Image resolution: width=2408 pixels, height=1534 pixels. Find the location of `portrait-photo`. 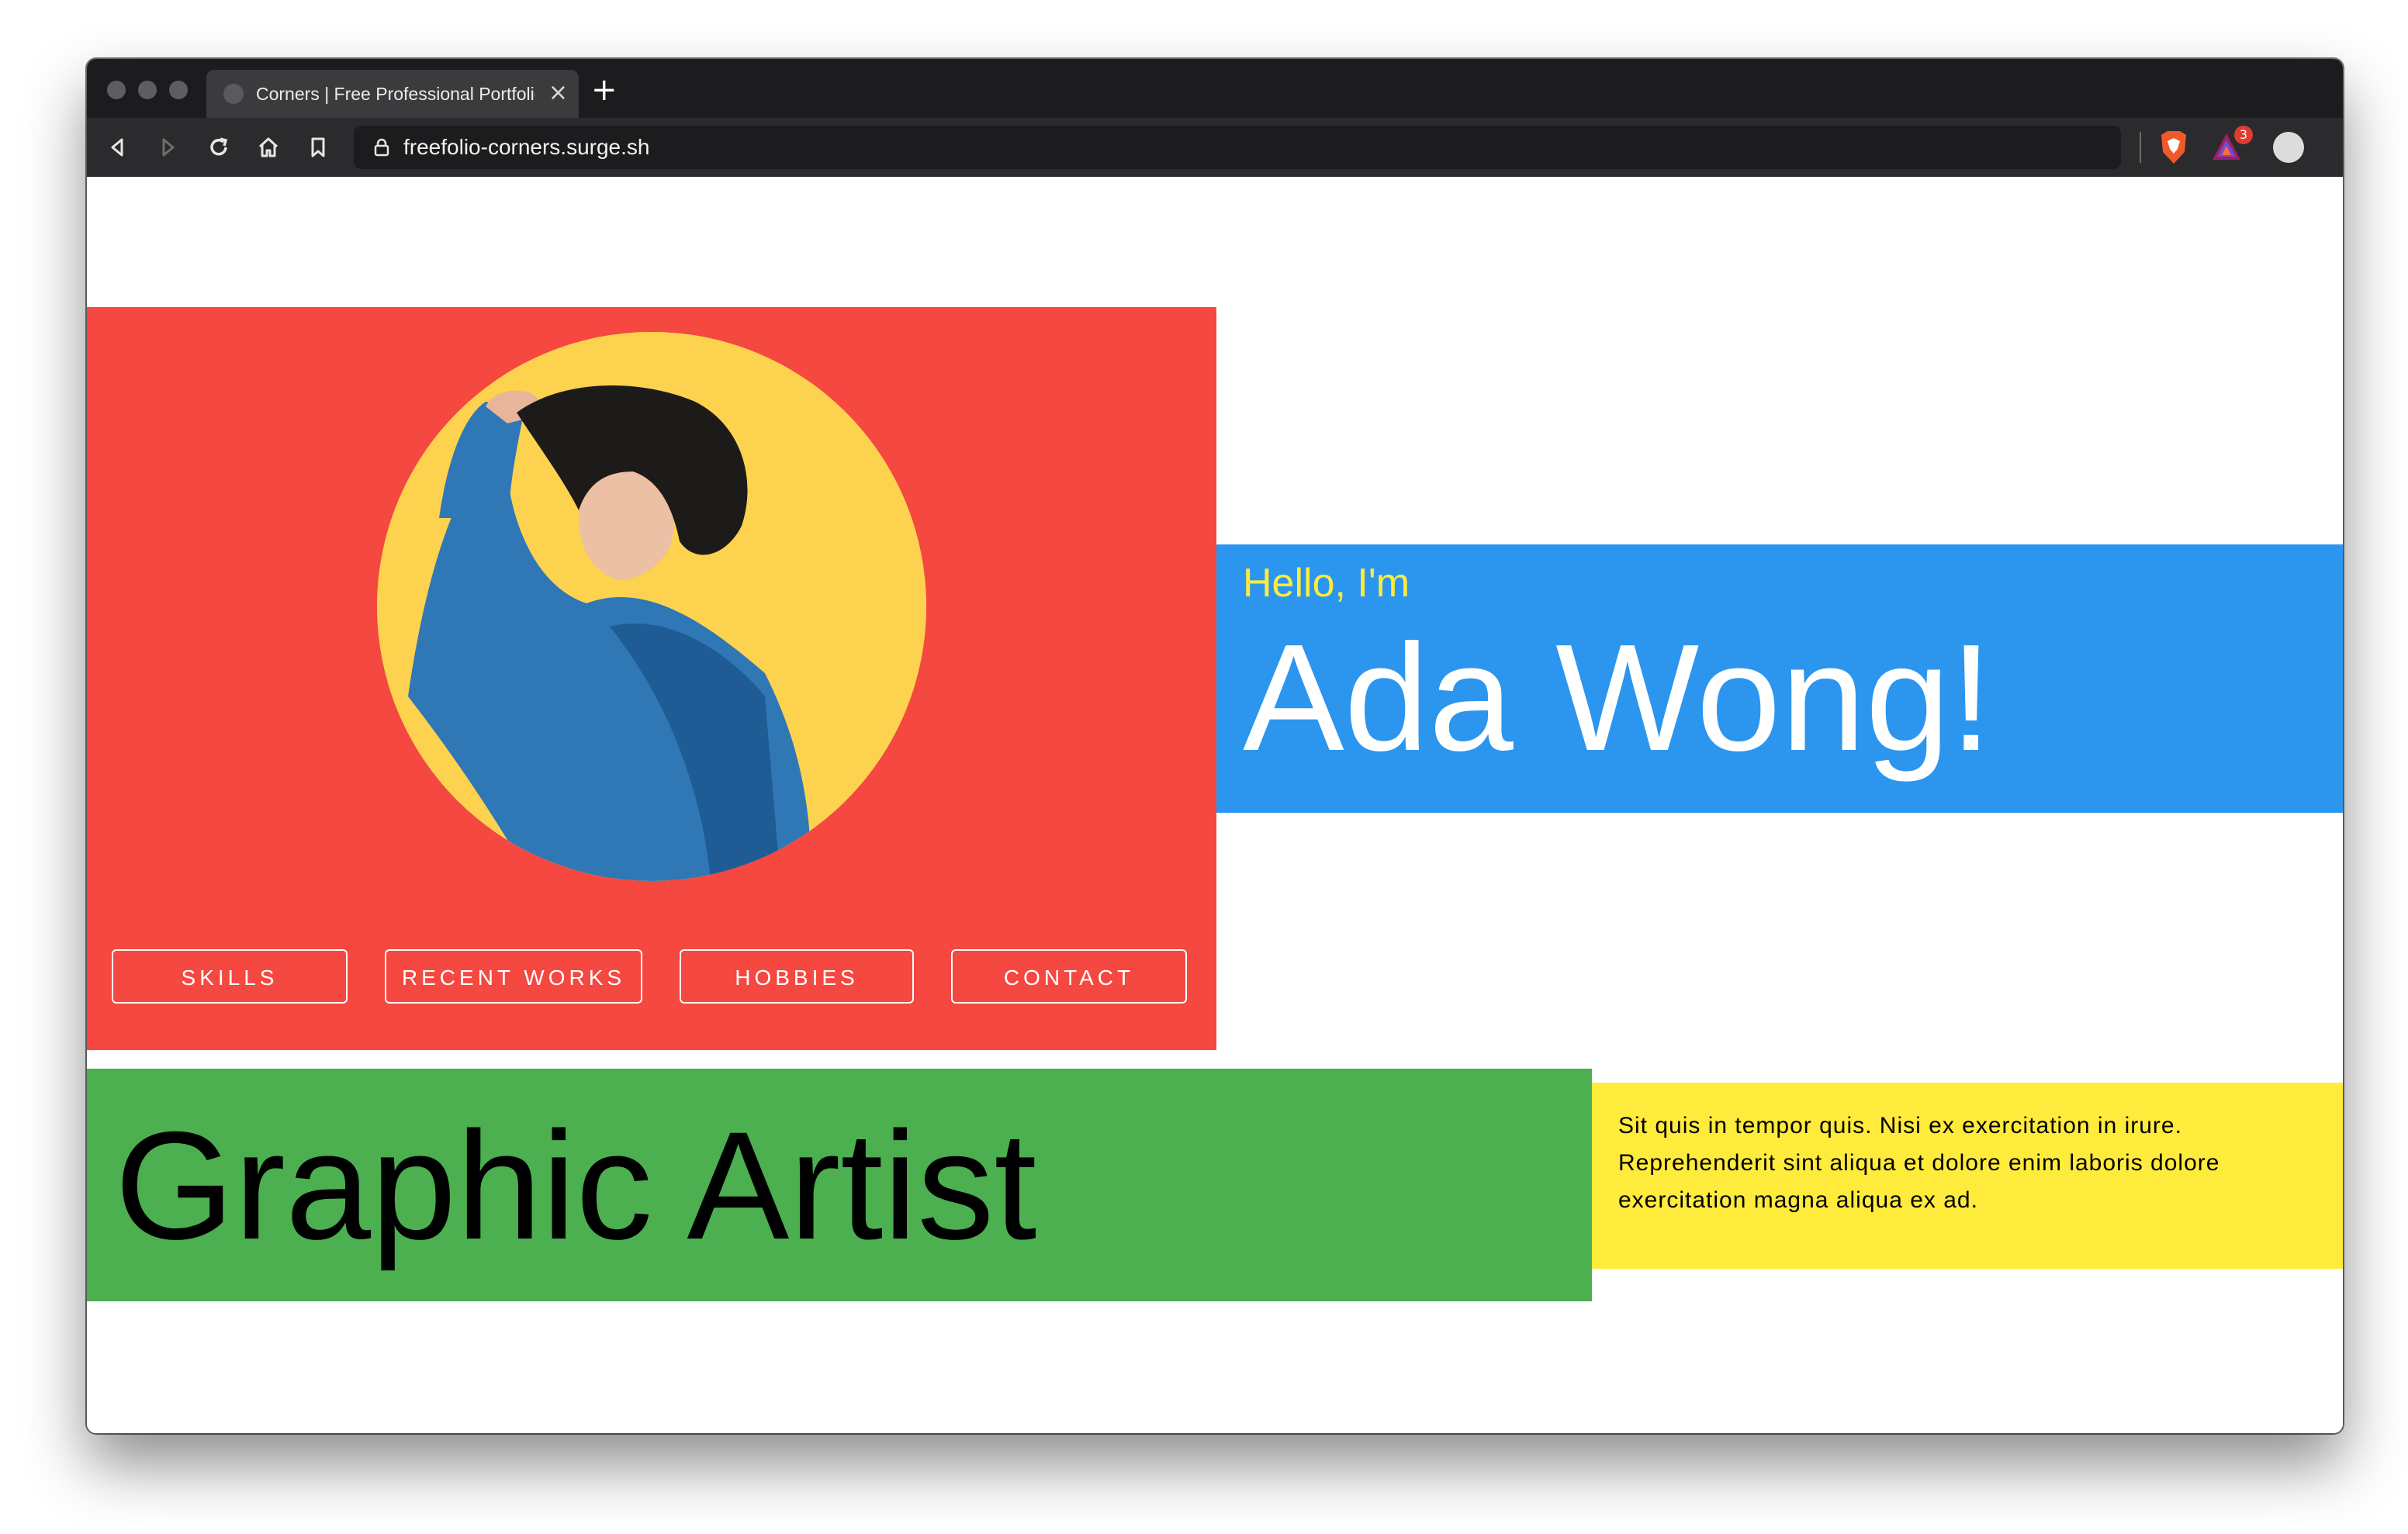

portrait-photo is located at coordinates (651, 606).